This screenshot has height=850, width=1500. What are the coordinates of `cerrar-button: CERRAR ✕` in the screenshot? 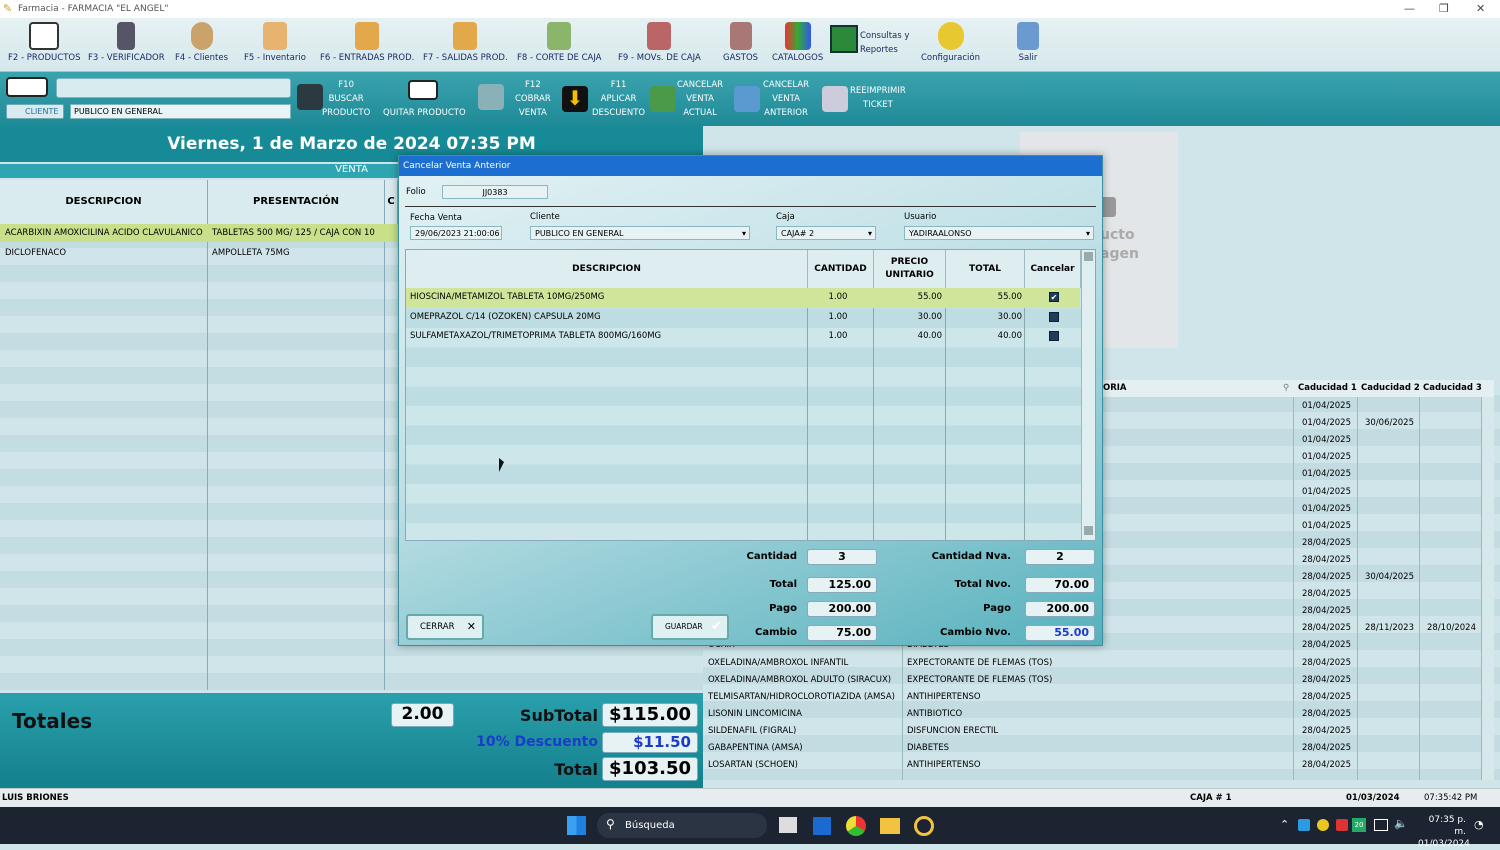 It's located at (445, 627).